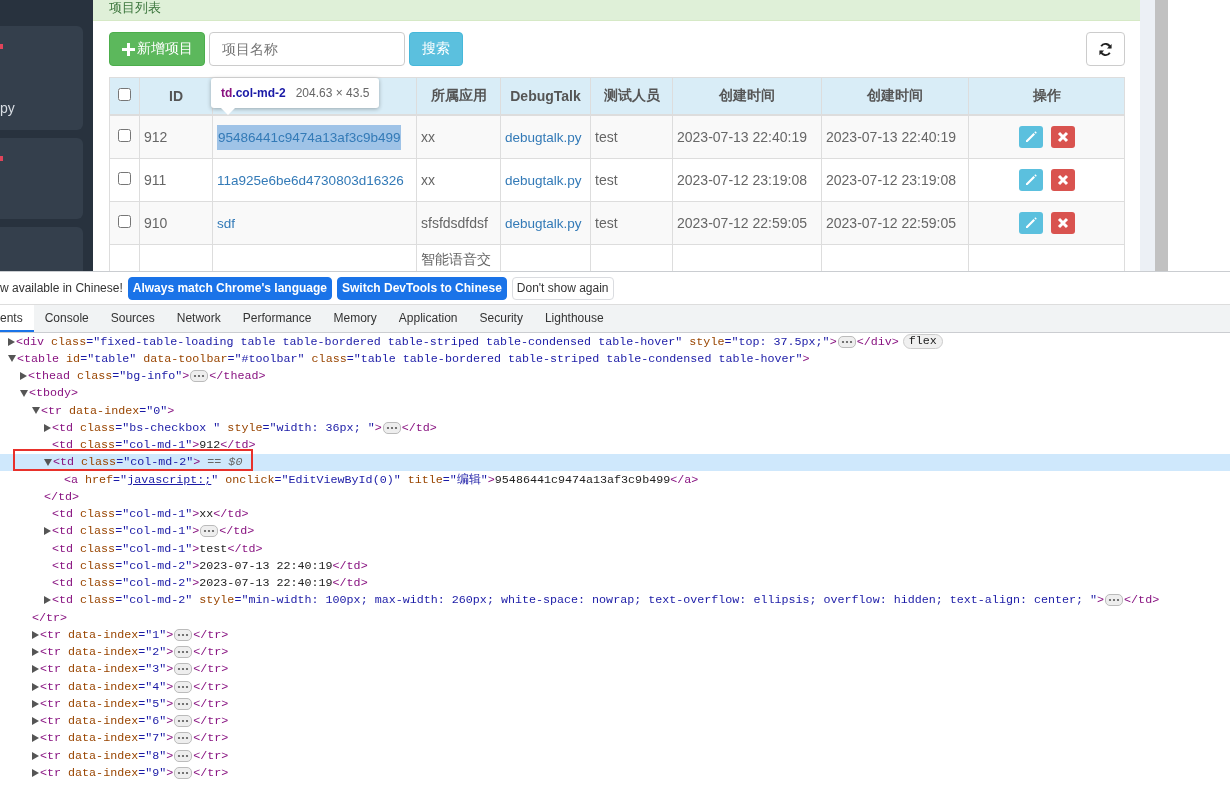  What do you see at coordinates (107, 755) in the screenshot?
I see `code-text: <tr data-index="8">` at bounding box center [107, 755].